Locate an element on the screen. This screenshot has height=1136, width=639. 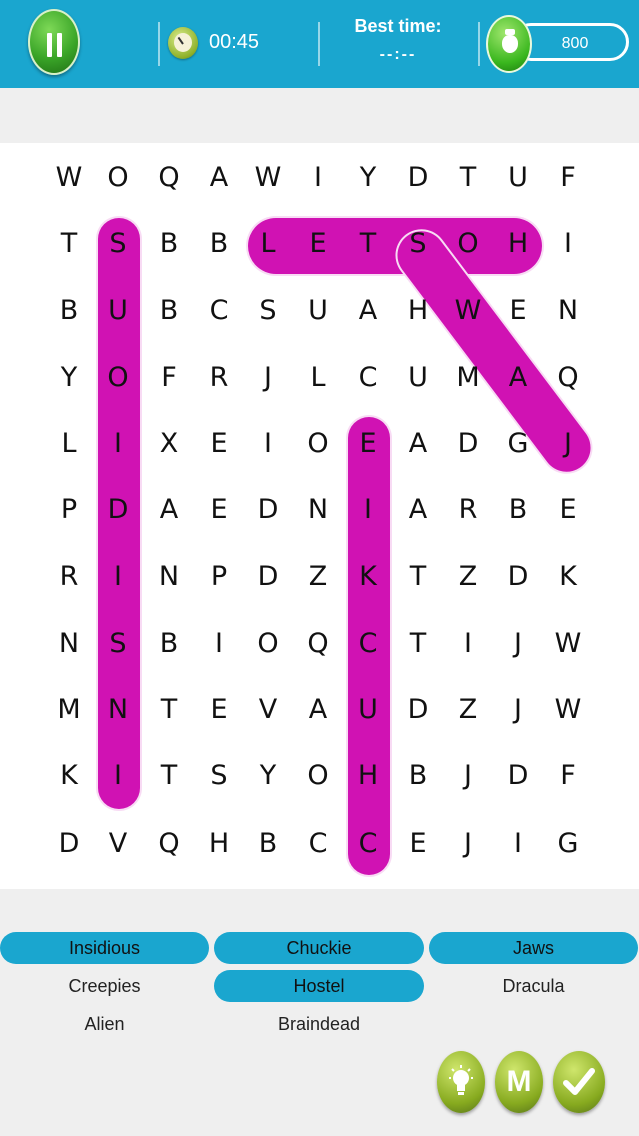
grid-letter: P is located at coordinates (69, 510).